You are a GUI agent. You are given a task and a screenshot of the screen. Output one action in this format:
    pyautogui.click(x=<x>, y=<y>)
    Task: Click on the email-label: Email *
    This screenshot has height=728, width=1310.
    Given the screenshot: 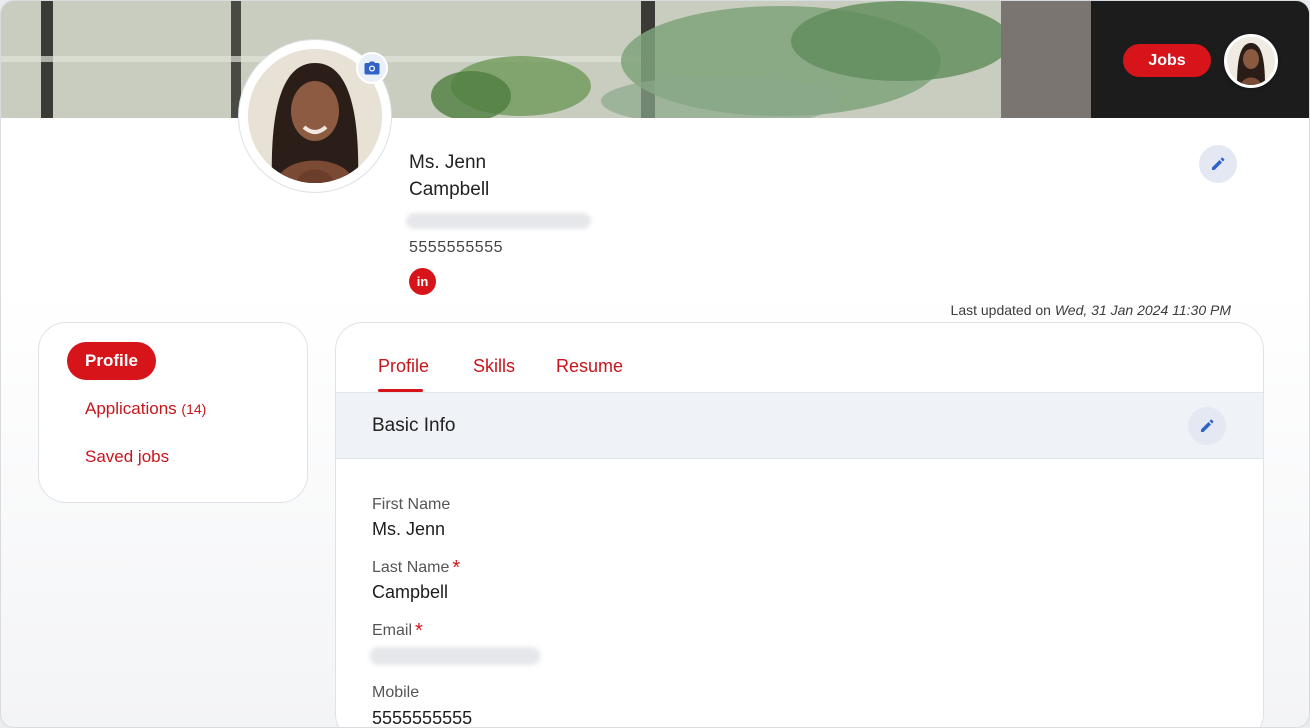 What is the action you would take?
    pyautogui.click(x=397, y=631)
    